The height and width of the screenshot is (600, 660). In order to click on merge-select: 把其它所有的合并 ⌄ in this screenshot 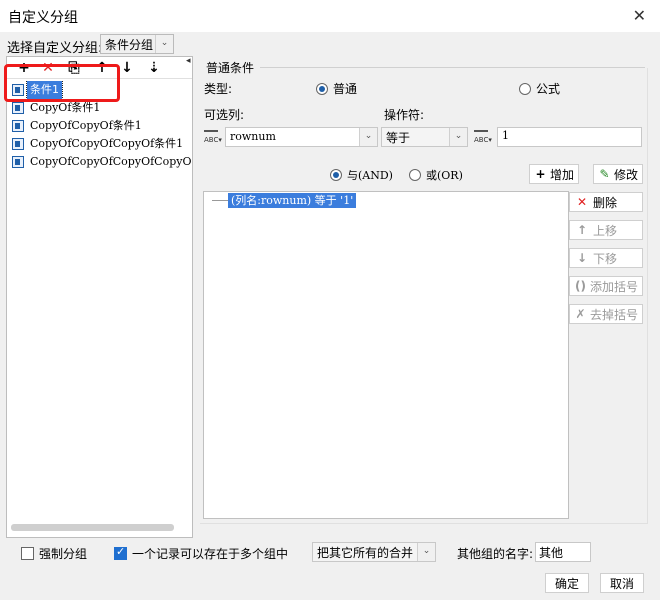, I will do `click(374, 552)`.